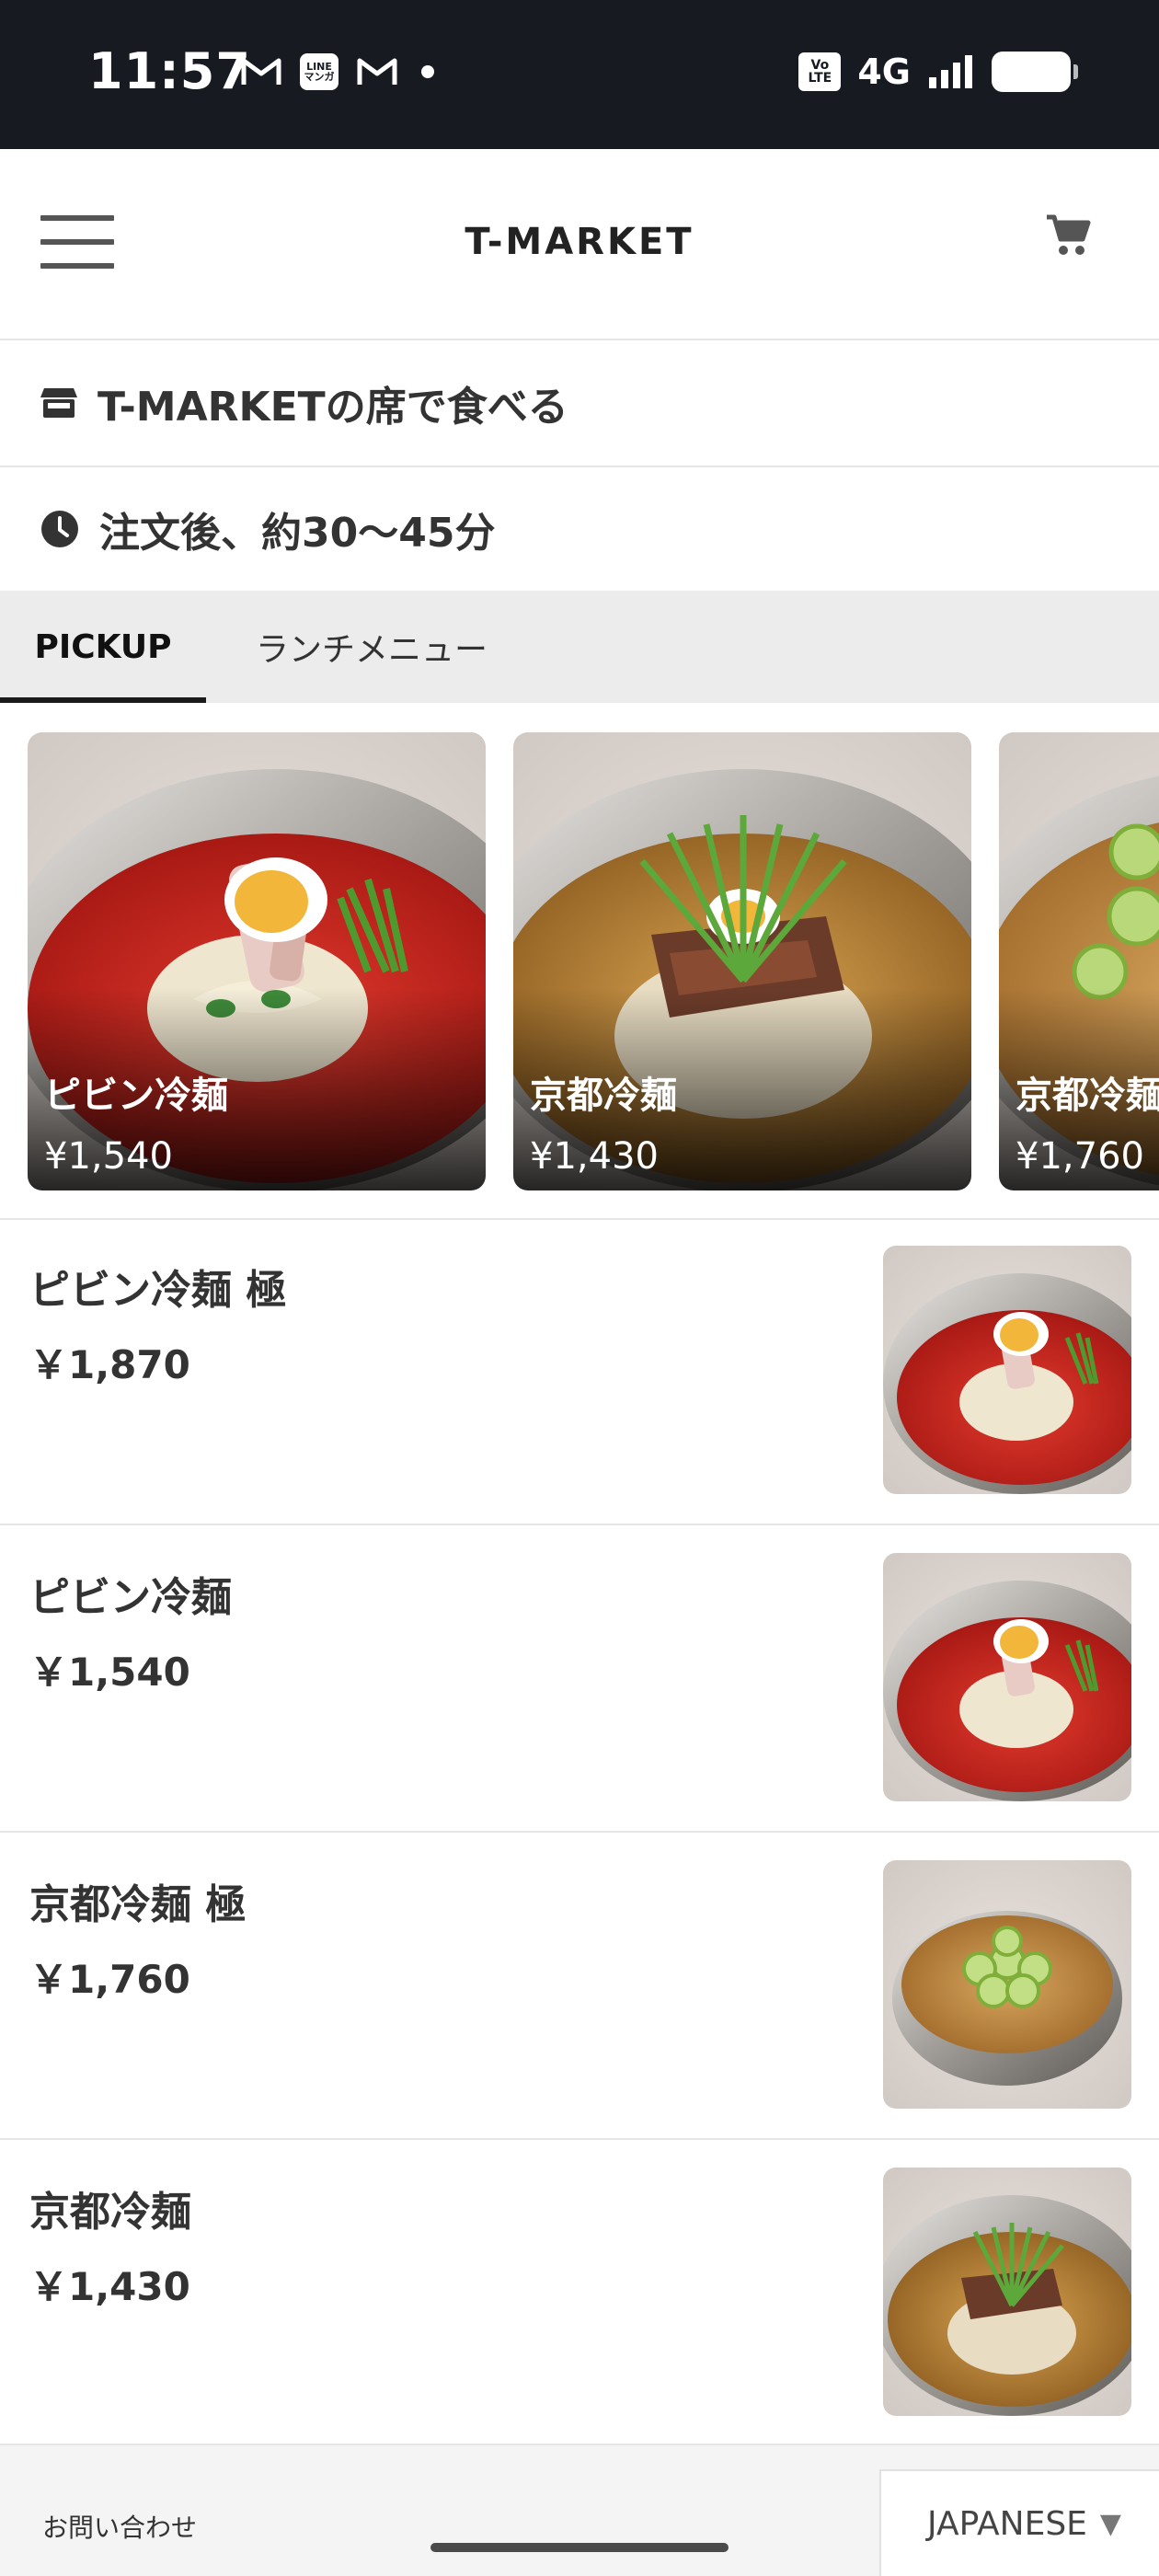 The height and width of the screenshot is (2576, 1159). What do you see at coordinates (59, 529) in the screenshot?
I see `clock-icon` at bounding box center [59, 529].